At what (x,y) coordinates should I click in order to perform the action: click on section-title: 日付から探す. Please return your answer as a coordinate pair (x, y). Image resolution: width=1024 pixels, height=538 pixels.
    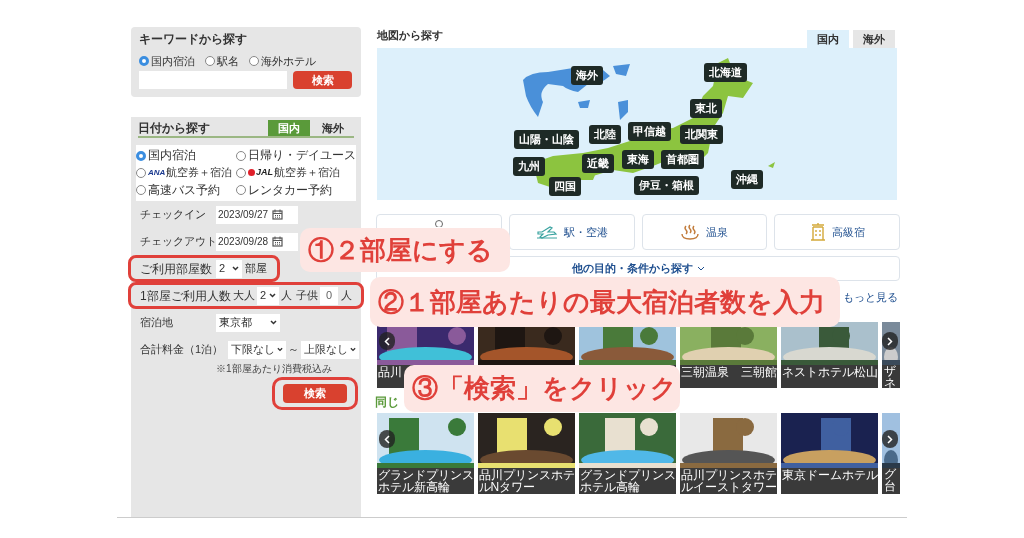
    Looking at the image, I should click on (174, 128).